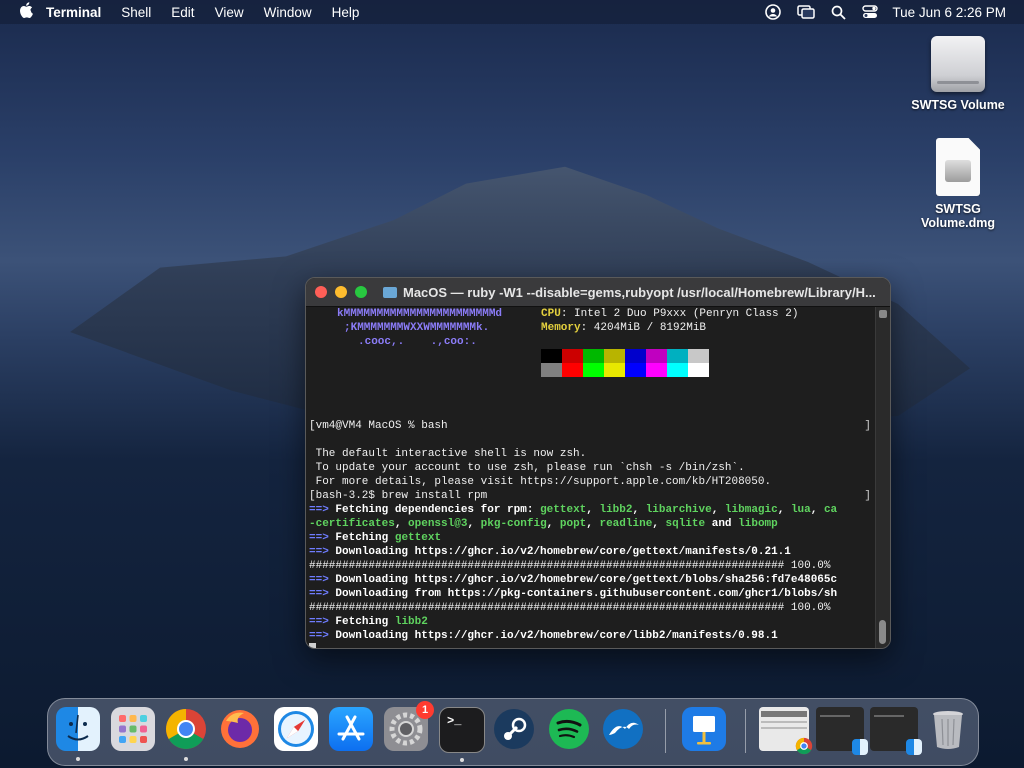 This screenshot has width=1024, height=768. I want to click on cpu-key: CPU, so click(551, 314).